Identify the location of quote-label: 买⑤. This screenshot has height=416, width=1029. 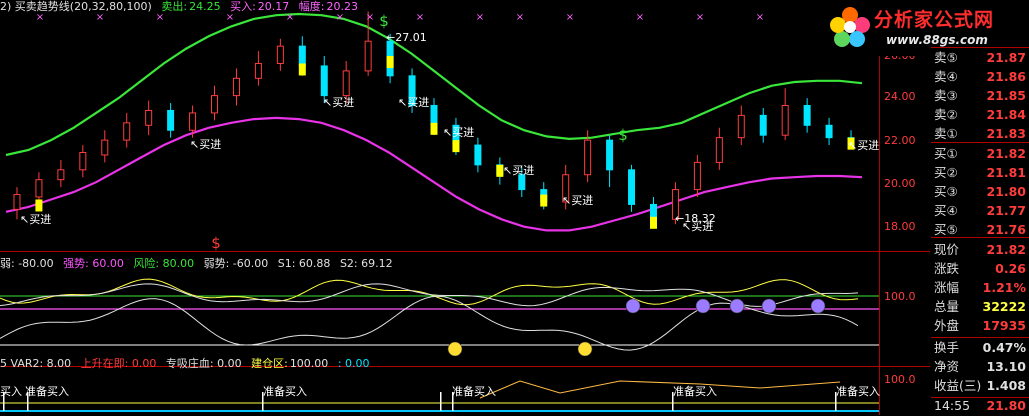
(946, 229).